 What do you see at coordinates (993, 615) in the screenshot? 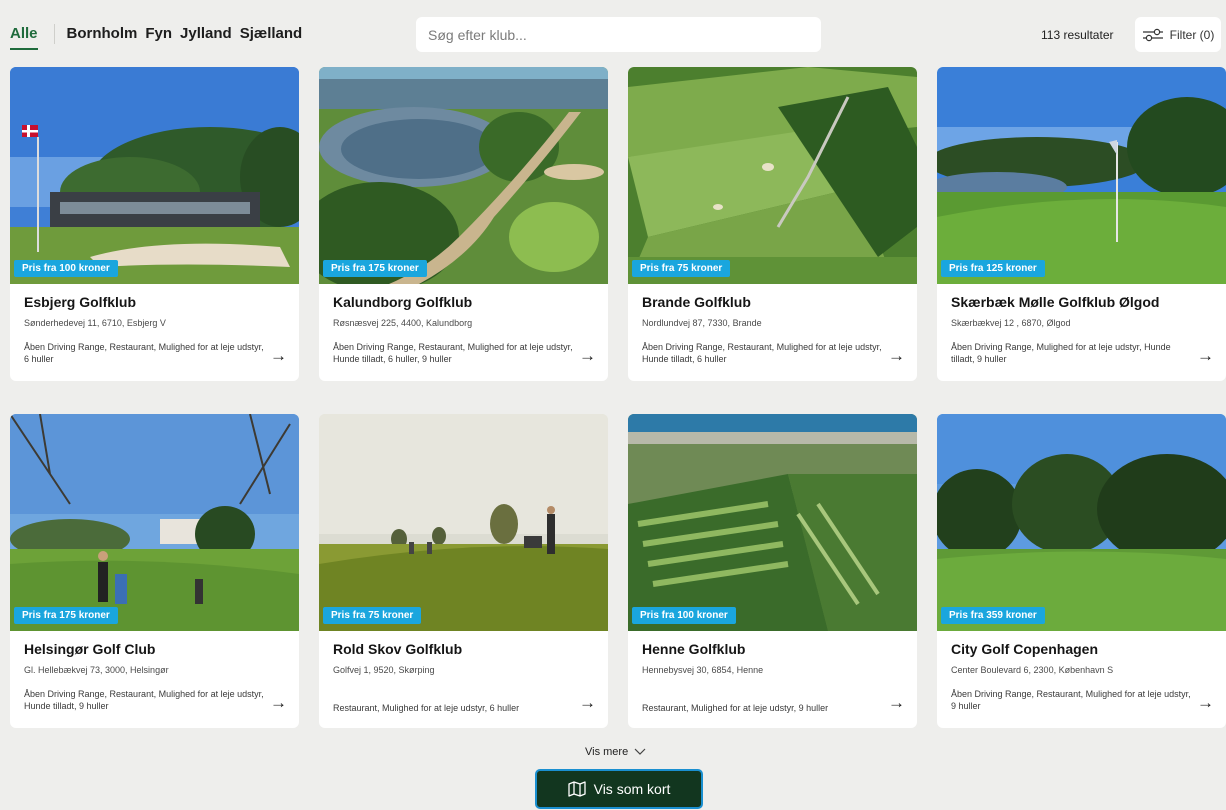
I see `price-badge: Pris fra 359 kroner` at bounding box center [993, 615].